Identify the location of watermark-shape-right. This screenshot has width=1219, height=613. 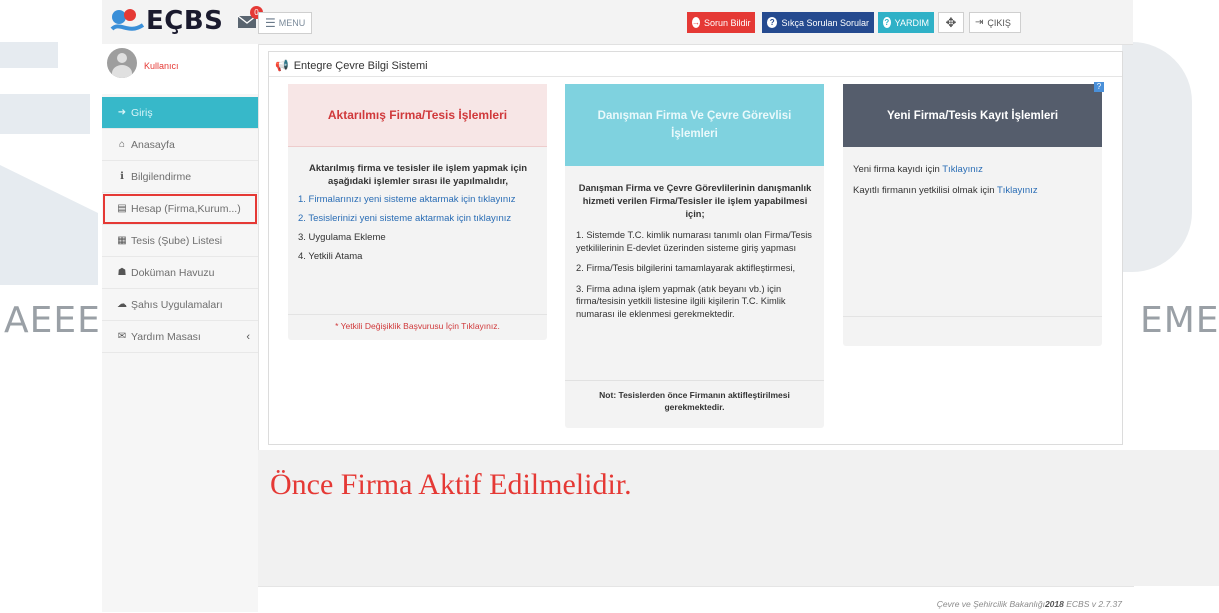
(1157, 157).